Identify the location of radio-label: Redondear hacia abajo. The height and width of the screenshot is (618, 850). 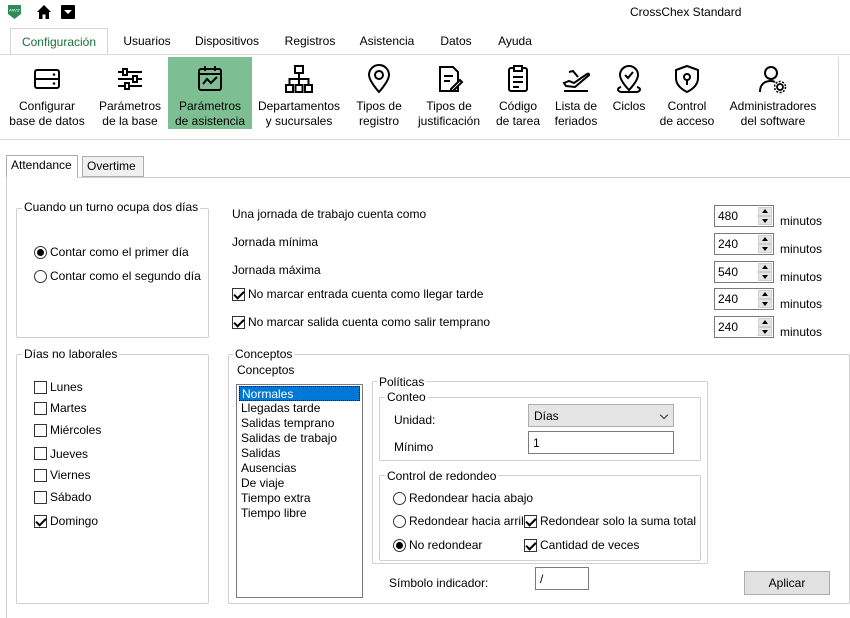
(471, 498).